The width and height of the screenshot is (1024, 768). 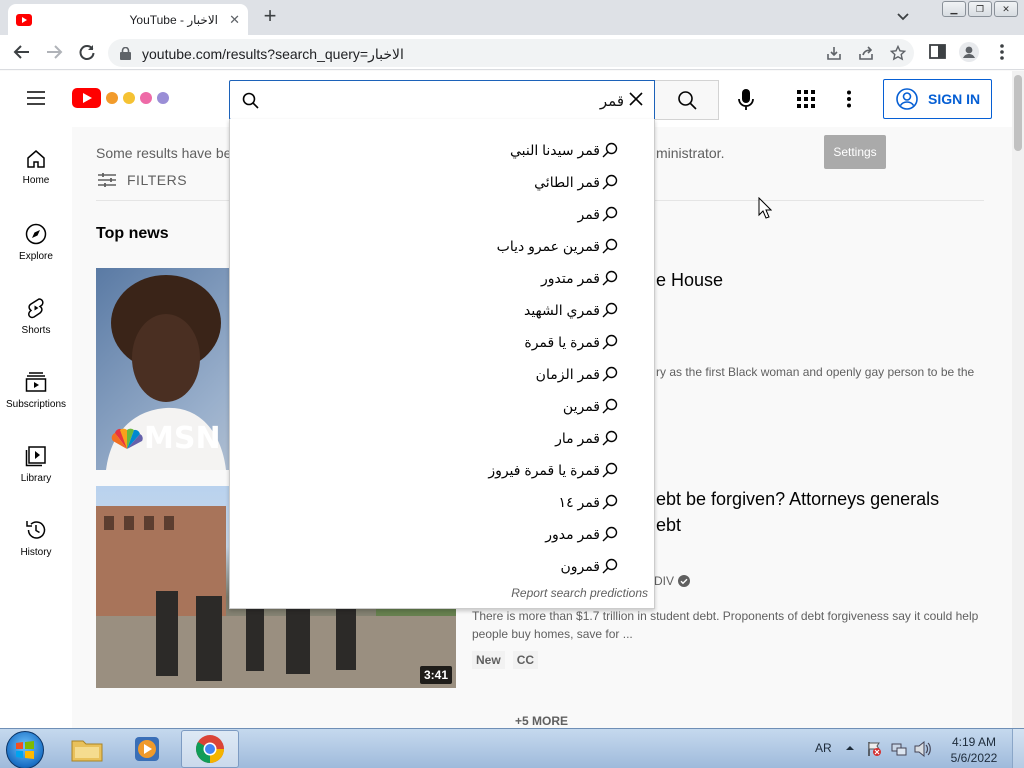 What do you see at coordinates (579, 593) in the screenshot?
I see `report-search-predictions-link: Report search predictions` at bounding box center [579, 593].